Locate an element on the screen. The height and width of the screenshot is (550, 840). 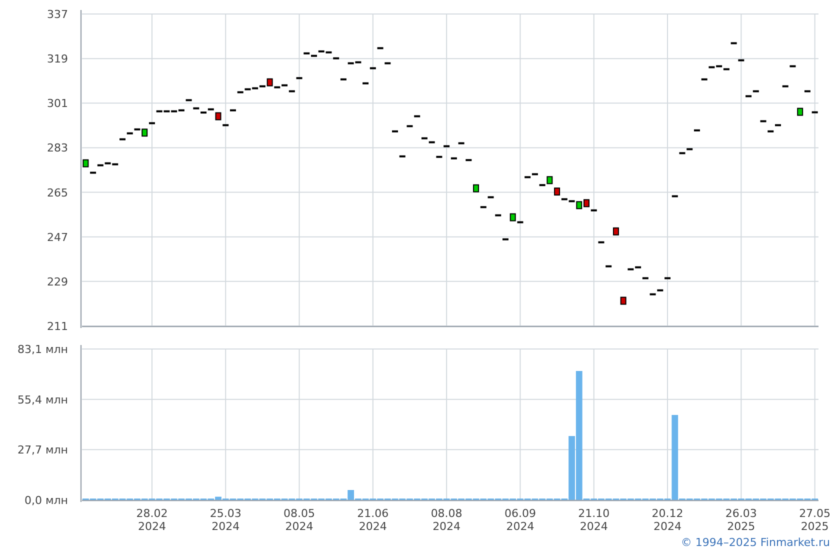
y-tick-label: 319 is located at coordinates (57, 59).